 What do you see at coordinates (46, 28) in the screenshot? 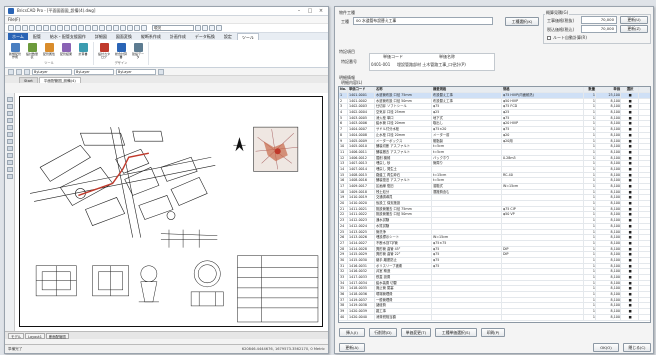
I see `redo-icon` at bounding box center [46, 28].